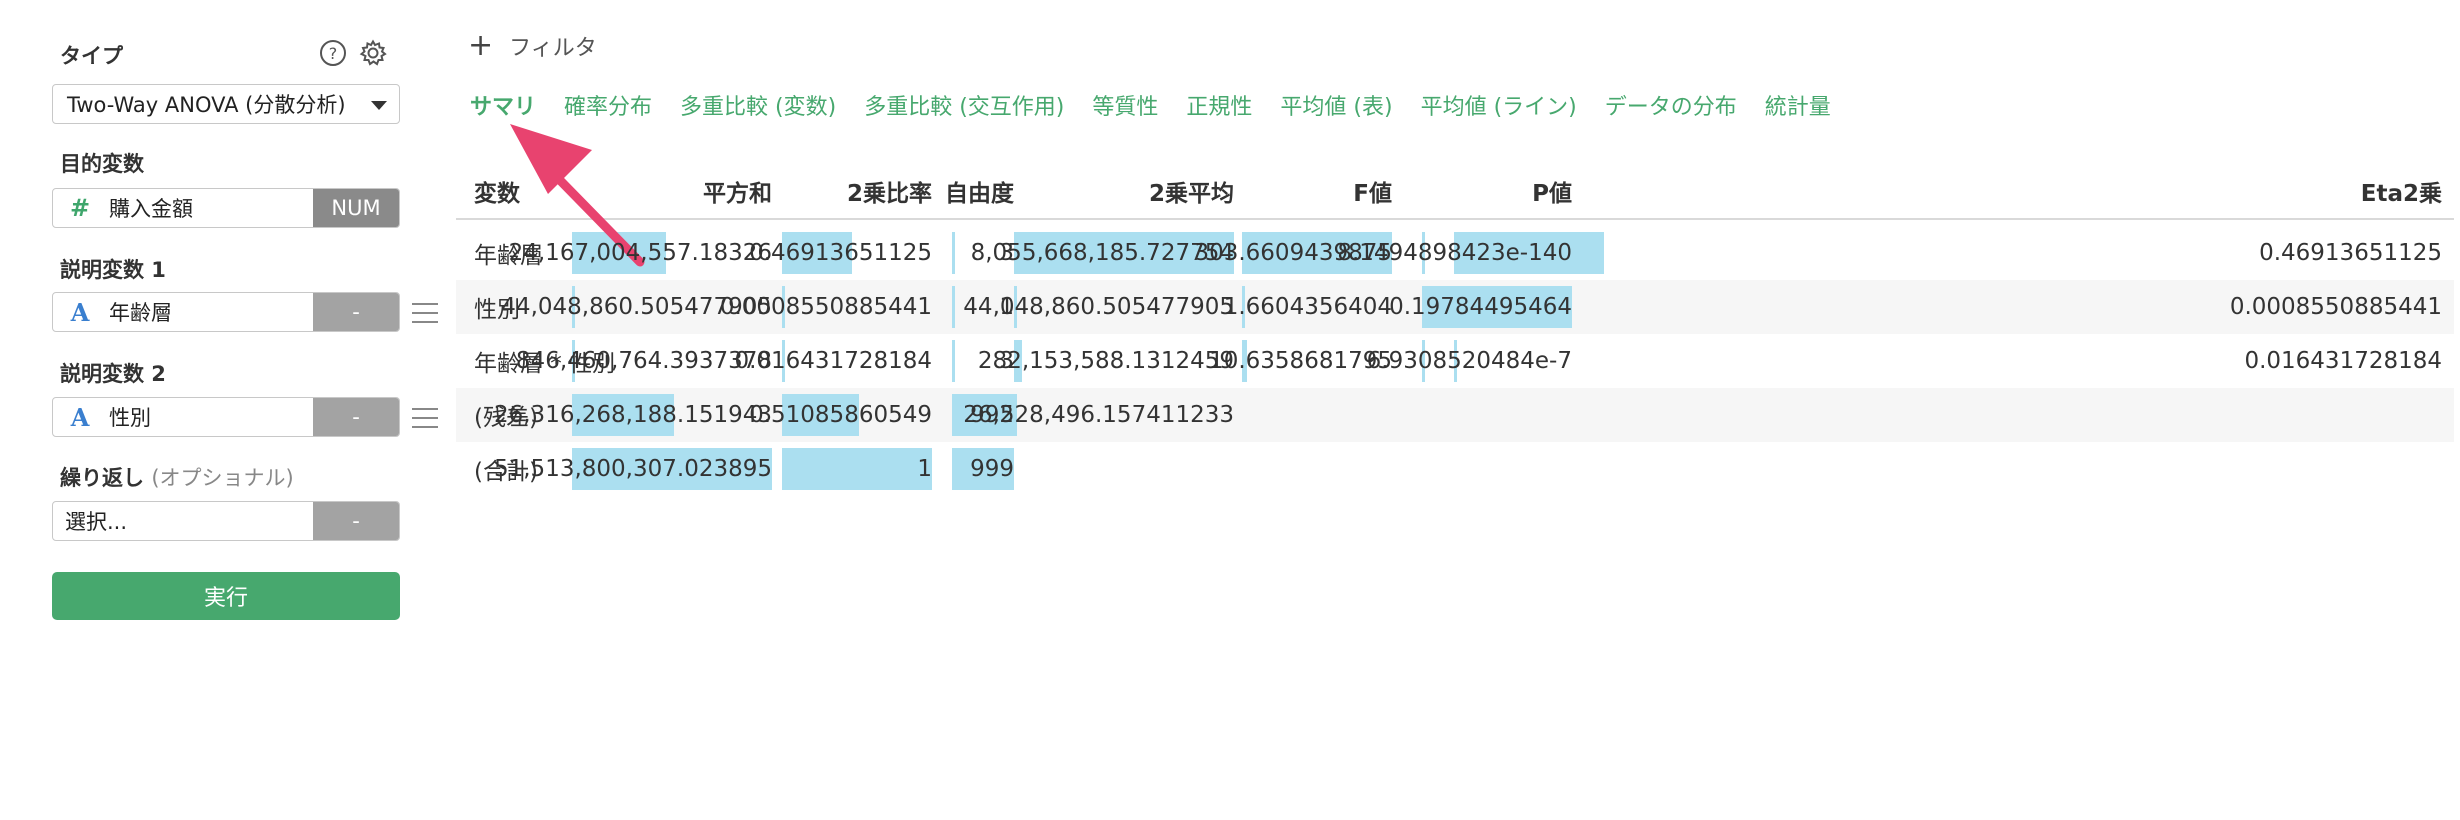 The height and width of the screenshot is (820, 2460). I want to click on target-variable-select: # 購入金額, so click(183, 208).